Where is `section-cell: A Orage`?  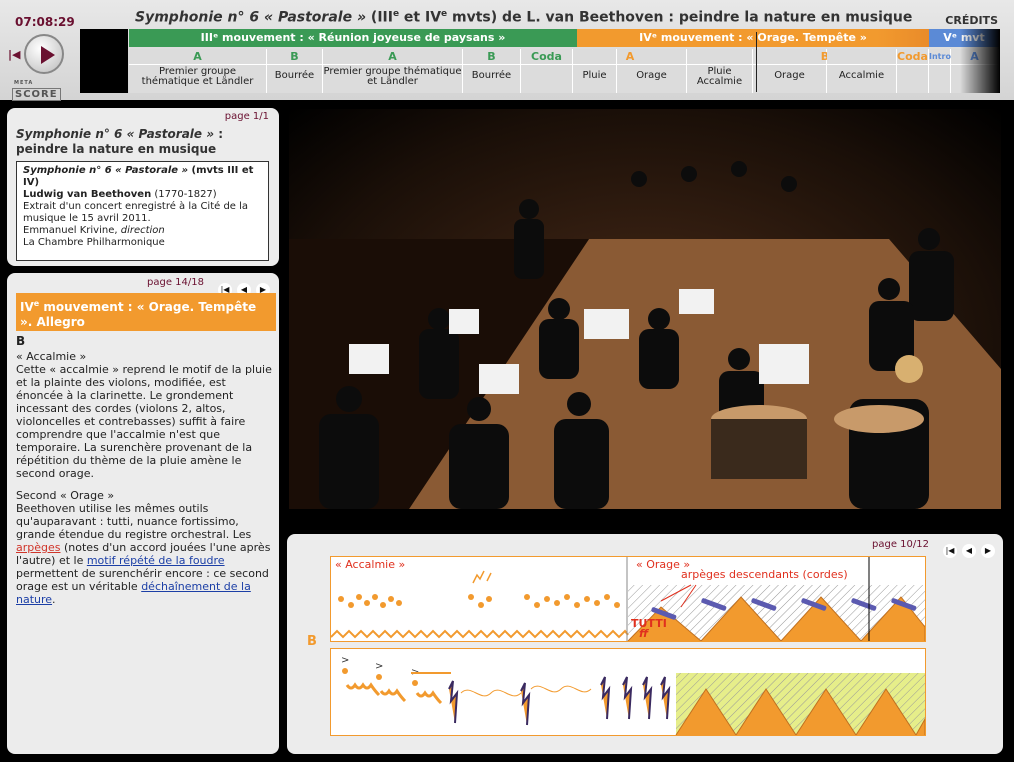
section-cell: A Orage is located at coordinates (630, 71).